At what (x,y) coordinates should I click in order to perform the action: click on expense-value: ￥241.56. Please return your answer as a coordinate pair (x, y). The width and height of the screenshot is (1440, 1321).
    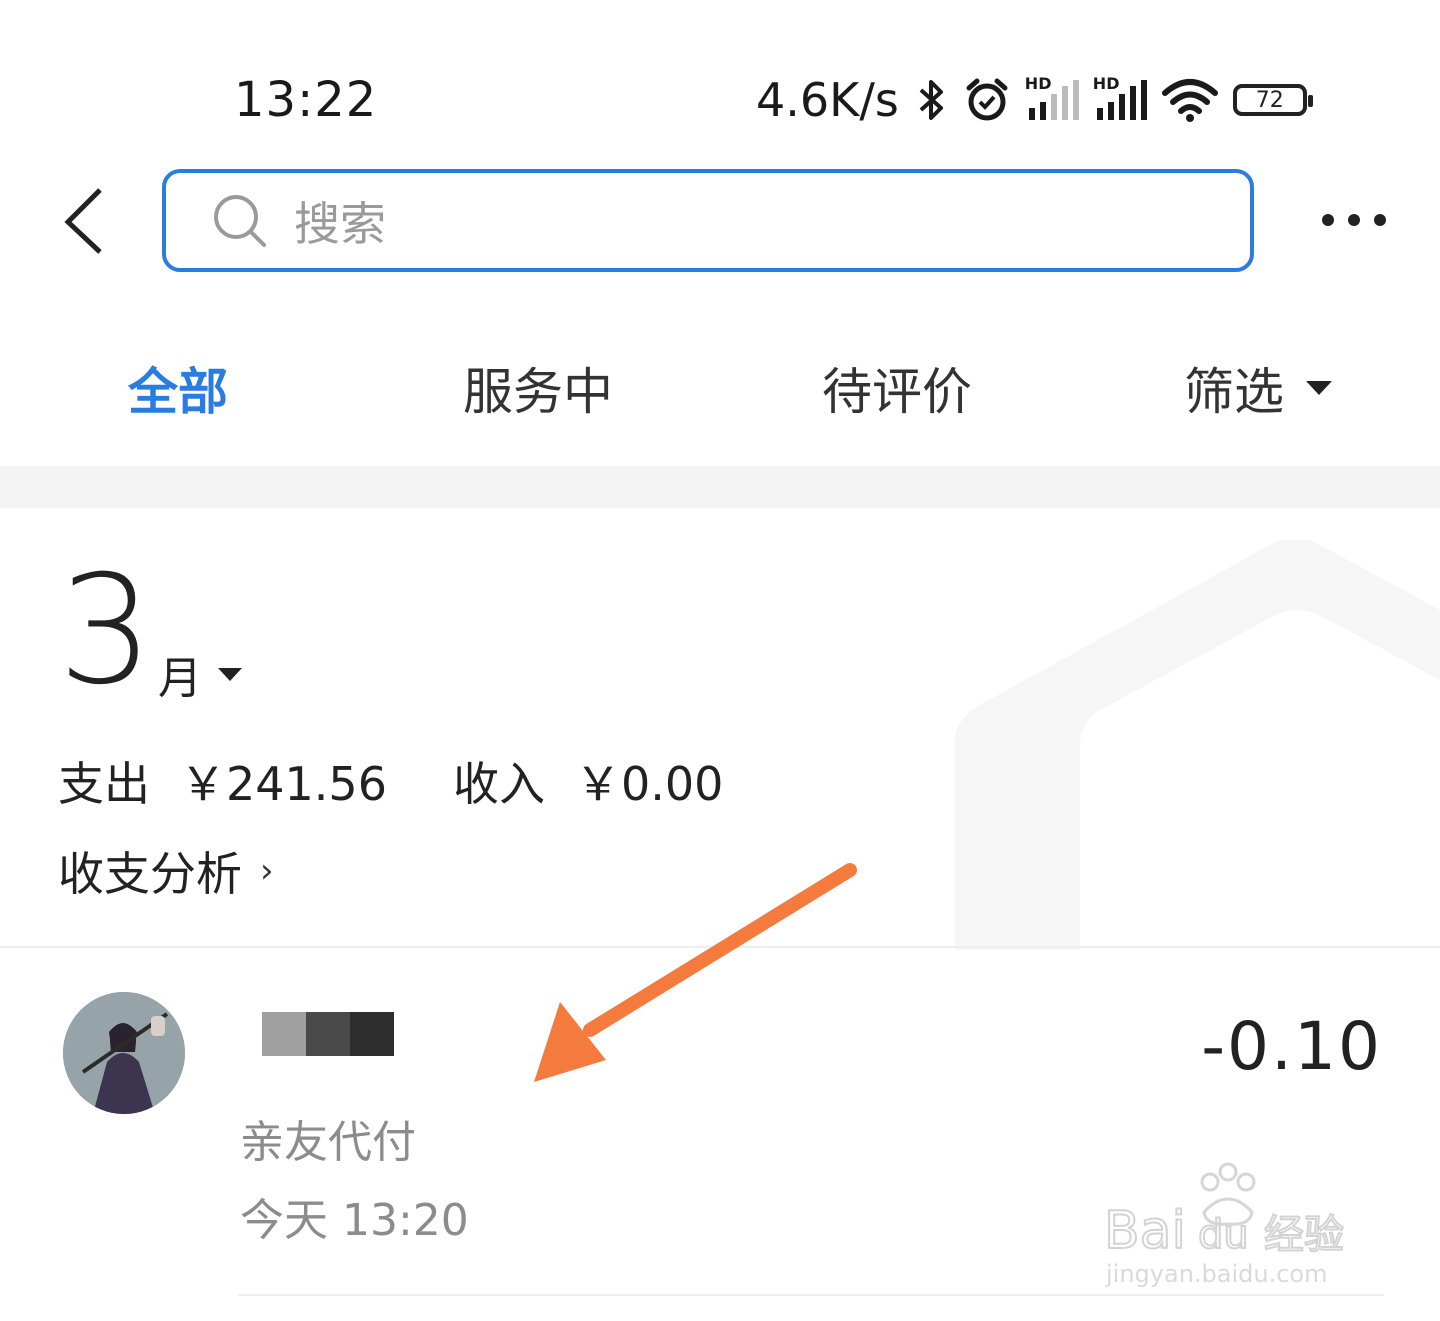
    Looking at the image, I should click on (283, 784).